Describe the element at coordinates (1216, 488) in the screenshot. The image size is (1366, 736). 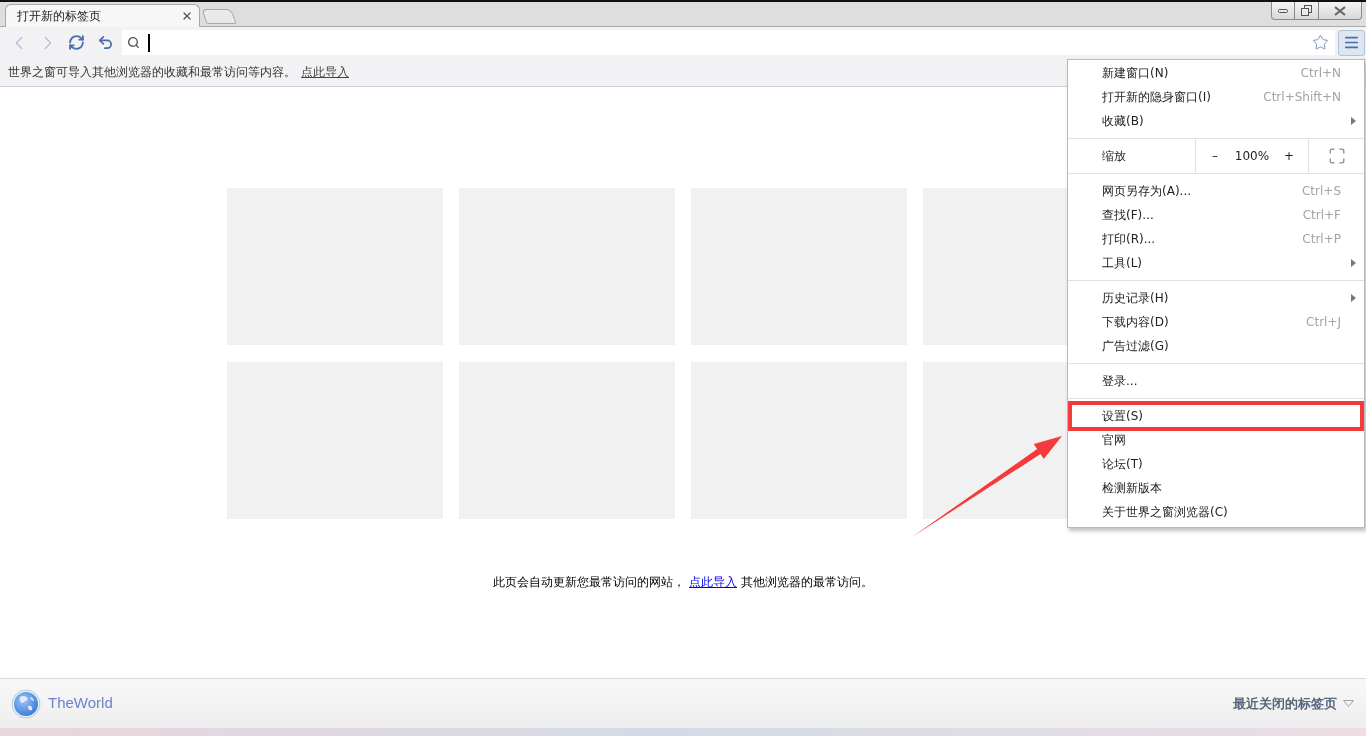
I see `menu-item: 检测新版本` at that location.